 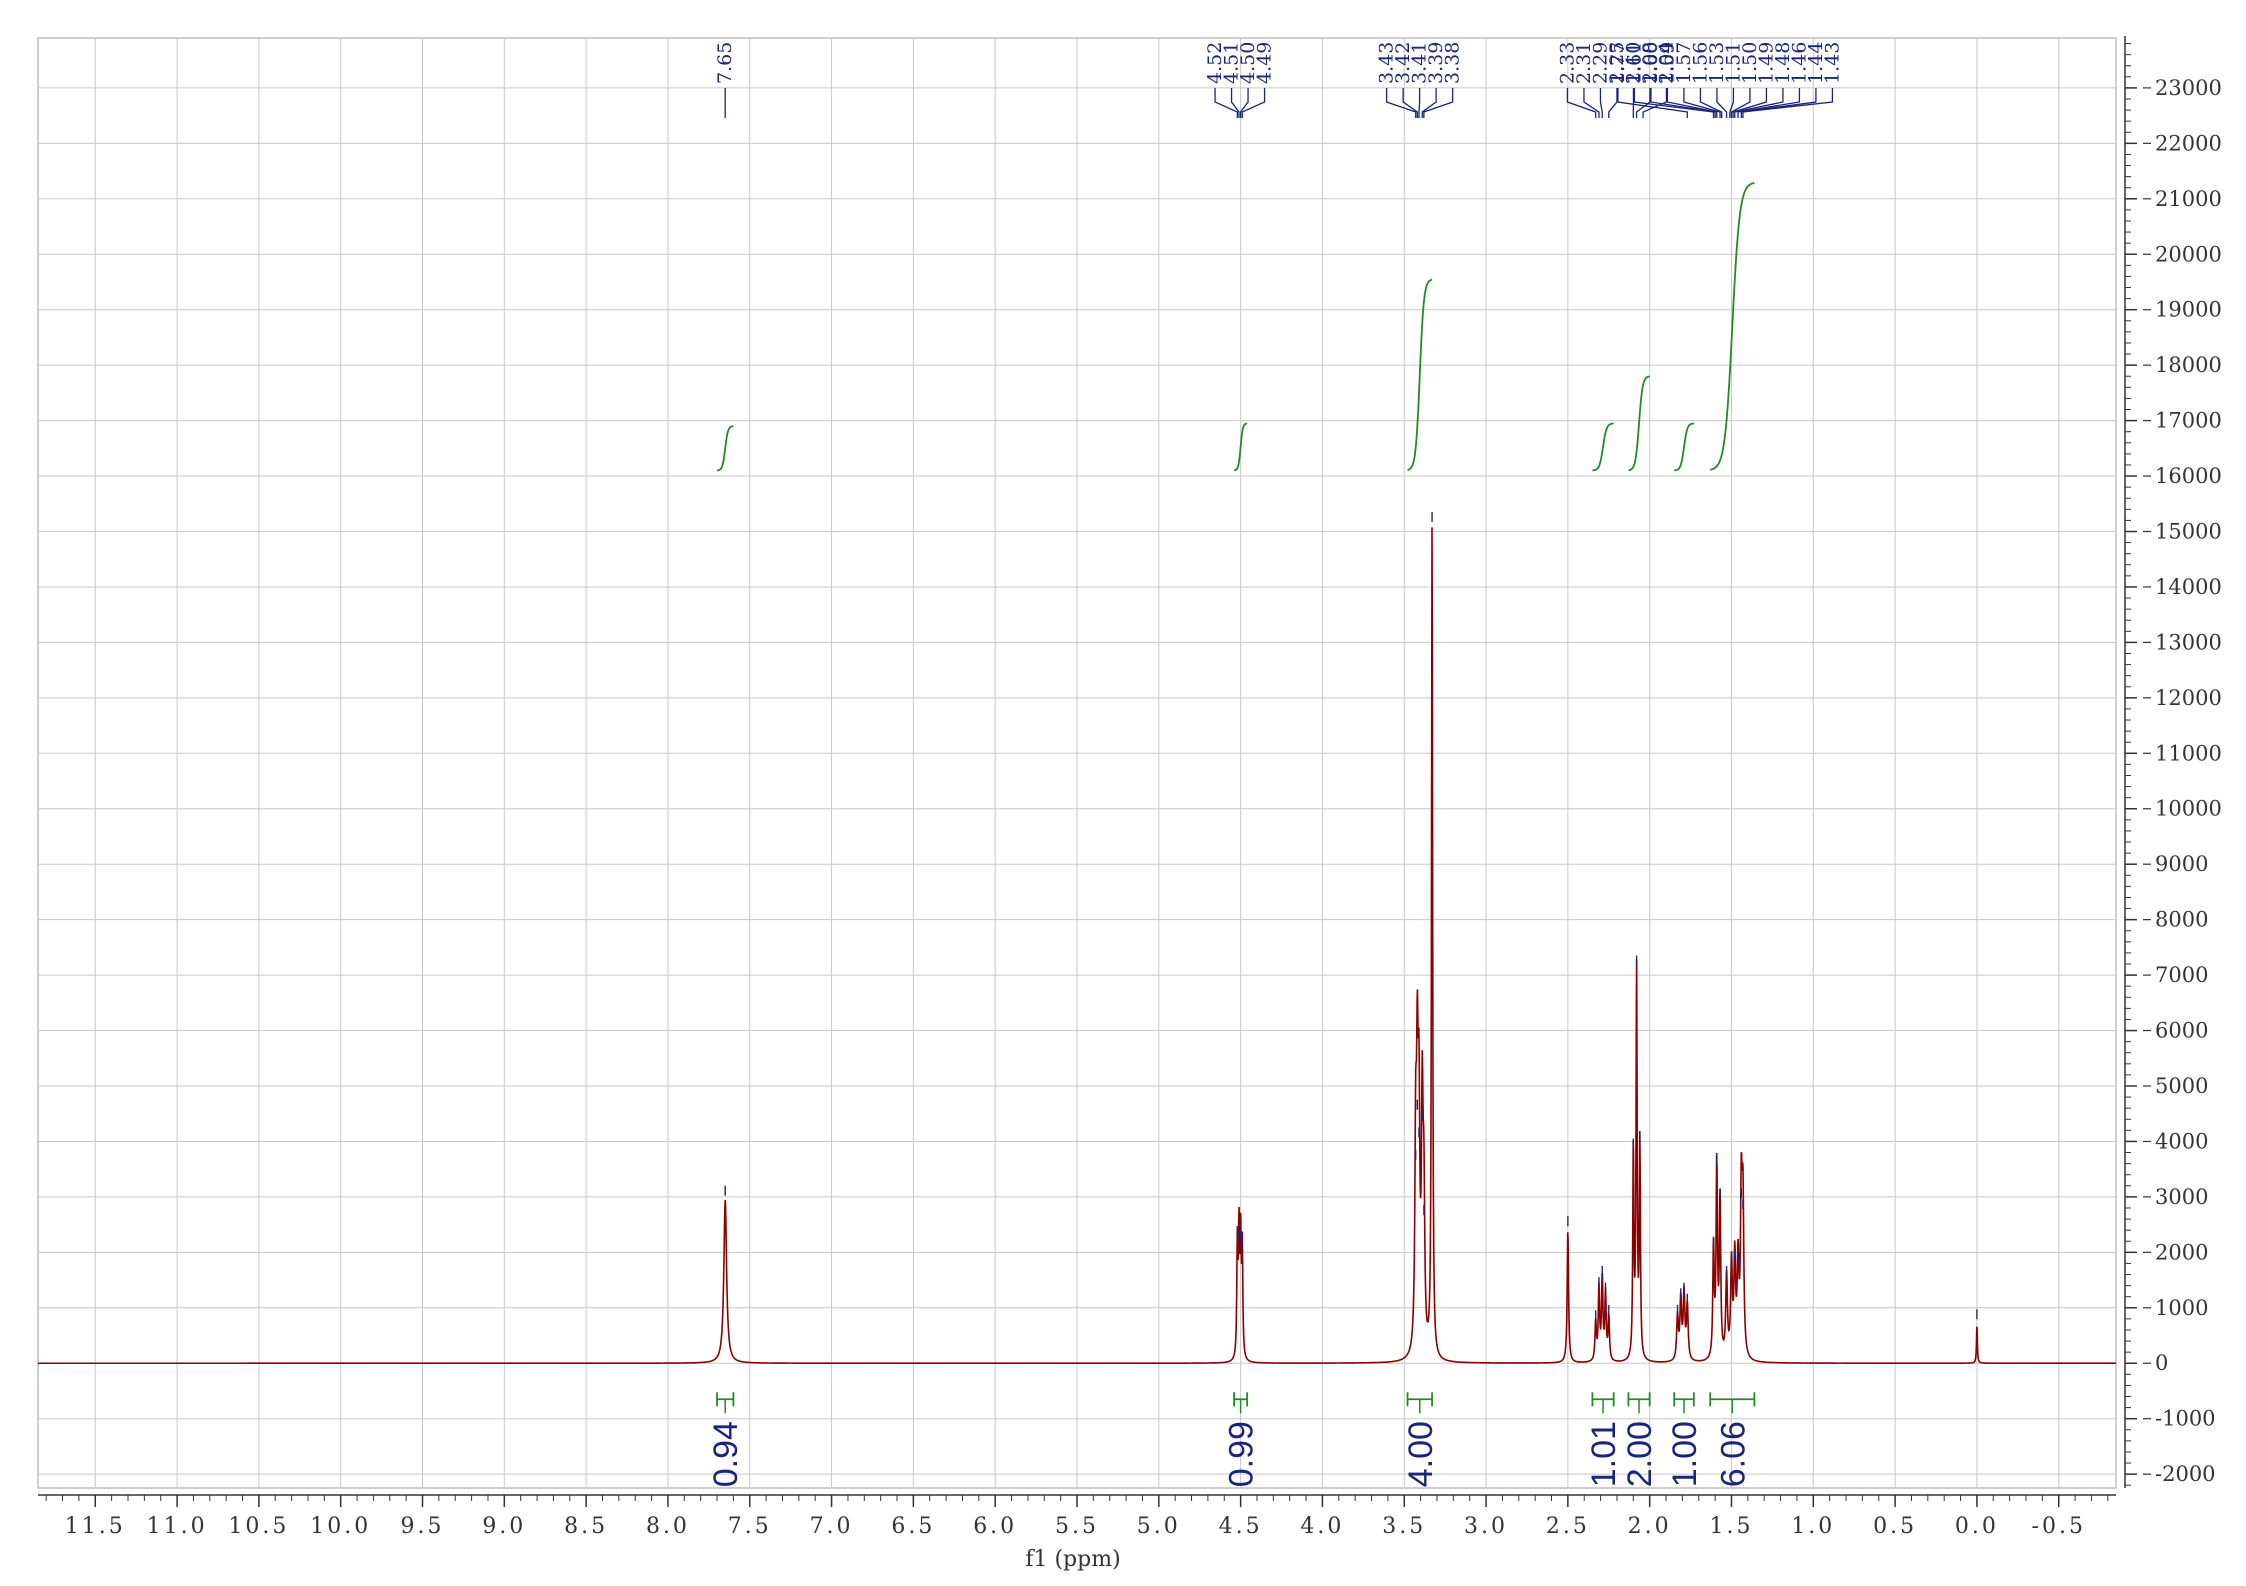 What do you see at coordinates (2181, 864) in the screenshot?
I see `y-tick-label: 9000` at bounding box center [2181, 864].